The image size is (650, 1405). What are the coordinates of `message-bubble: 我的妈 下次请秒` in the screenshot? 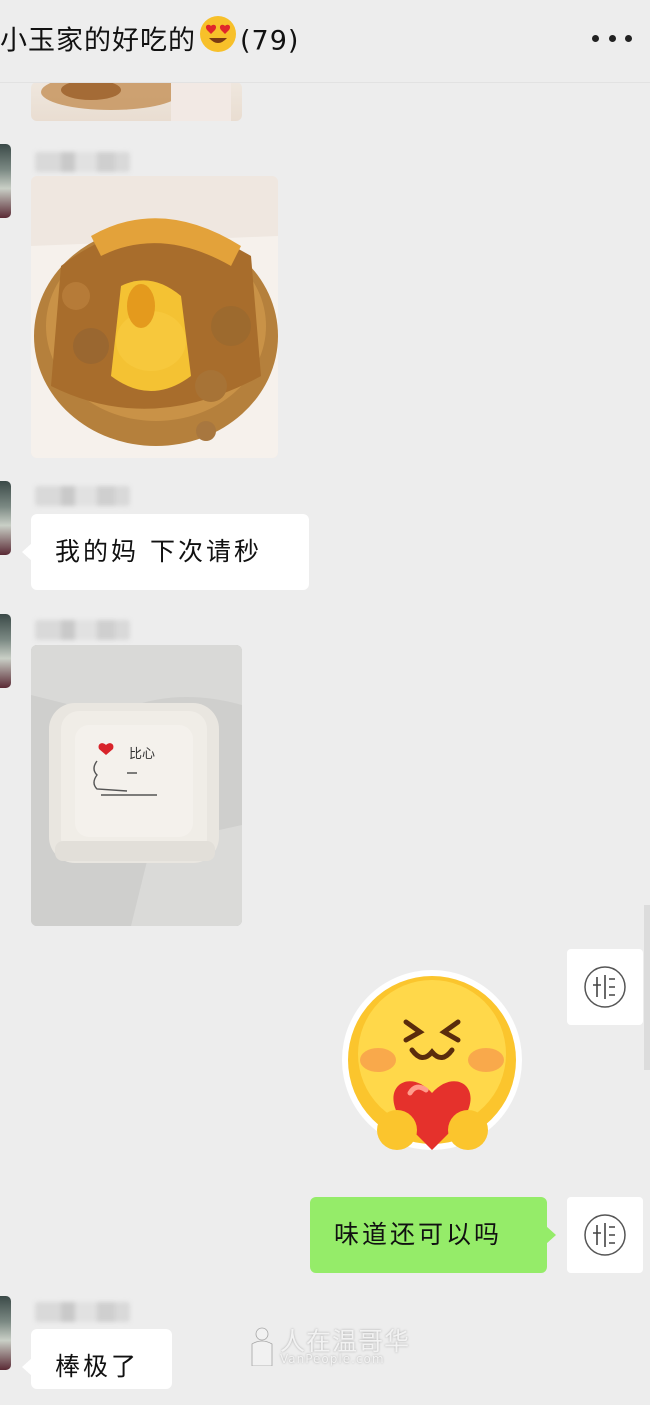 It's located at (165, 552).